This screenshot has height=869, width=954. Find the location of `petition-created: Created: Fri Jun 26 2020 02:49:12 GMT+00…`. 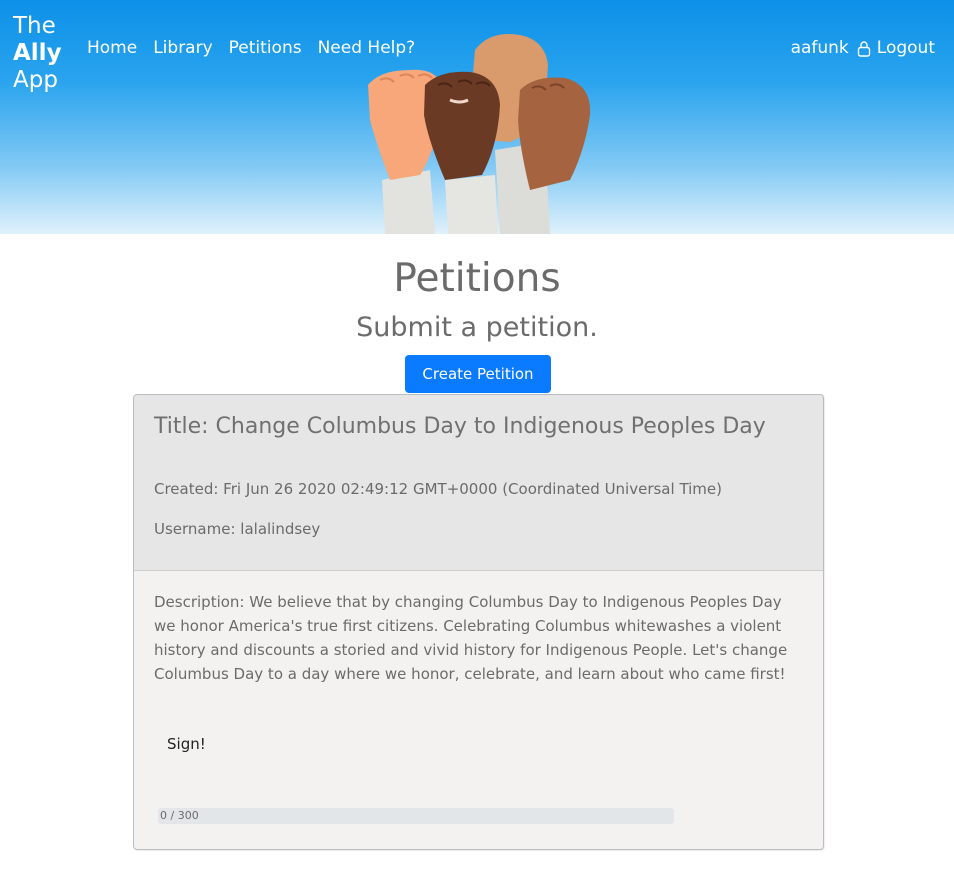

petition-created: Created: Fri Jun 26 2020 02:49:12 GMT+00… is located at coordinates (438, 489).